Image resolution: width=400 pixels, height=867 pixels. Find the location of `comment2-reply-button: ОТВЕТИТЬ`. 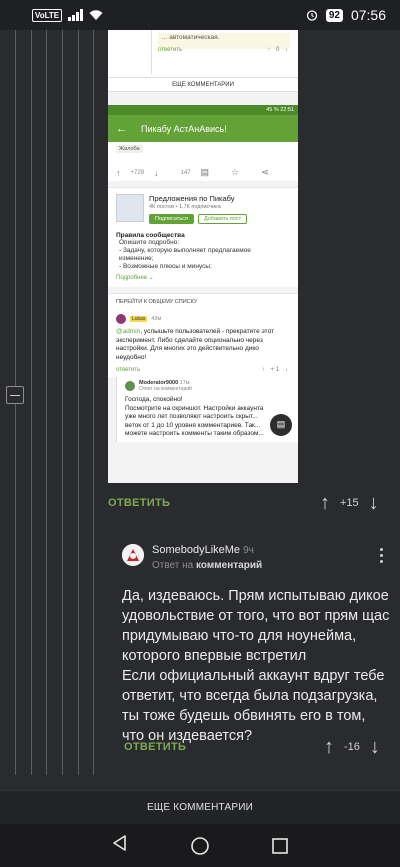

comment2-reply-button: ОТВЕТИТЬ is located at coordinates (155, 747).